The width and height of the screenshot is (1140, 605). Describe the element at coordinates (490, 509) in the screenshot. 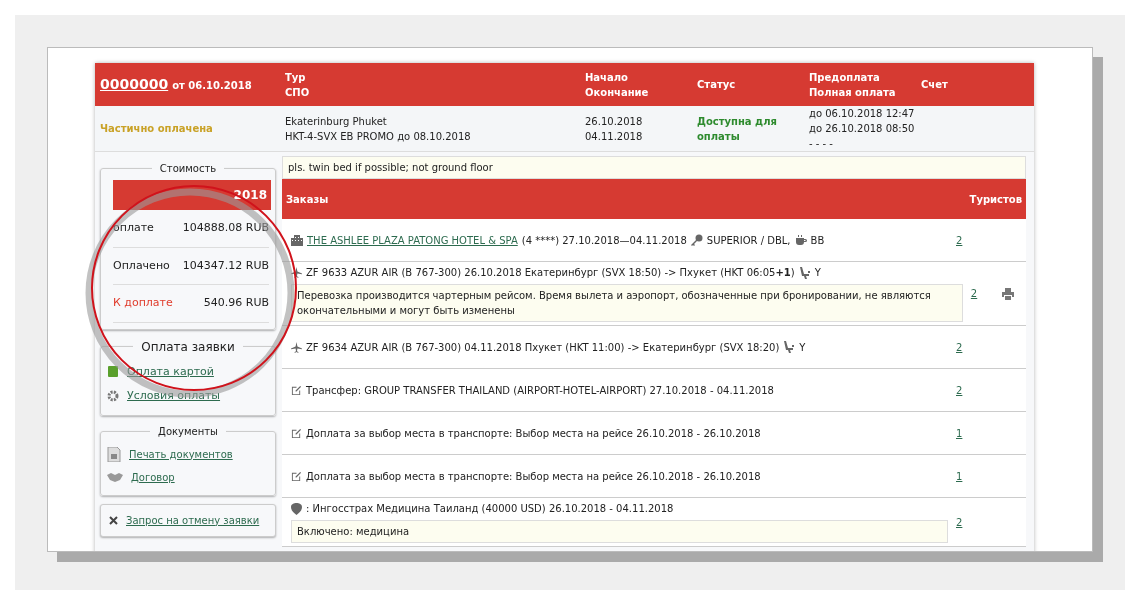

I see `order-text: : Ингосстрах Медицина Таиланд (40000 USD) 26.10.2018 - 04.11.2018` at that location.